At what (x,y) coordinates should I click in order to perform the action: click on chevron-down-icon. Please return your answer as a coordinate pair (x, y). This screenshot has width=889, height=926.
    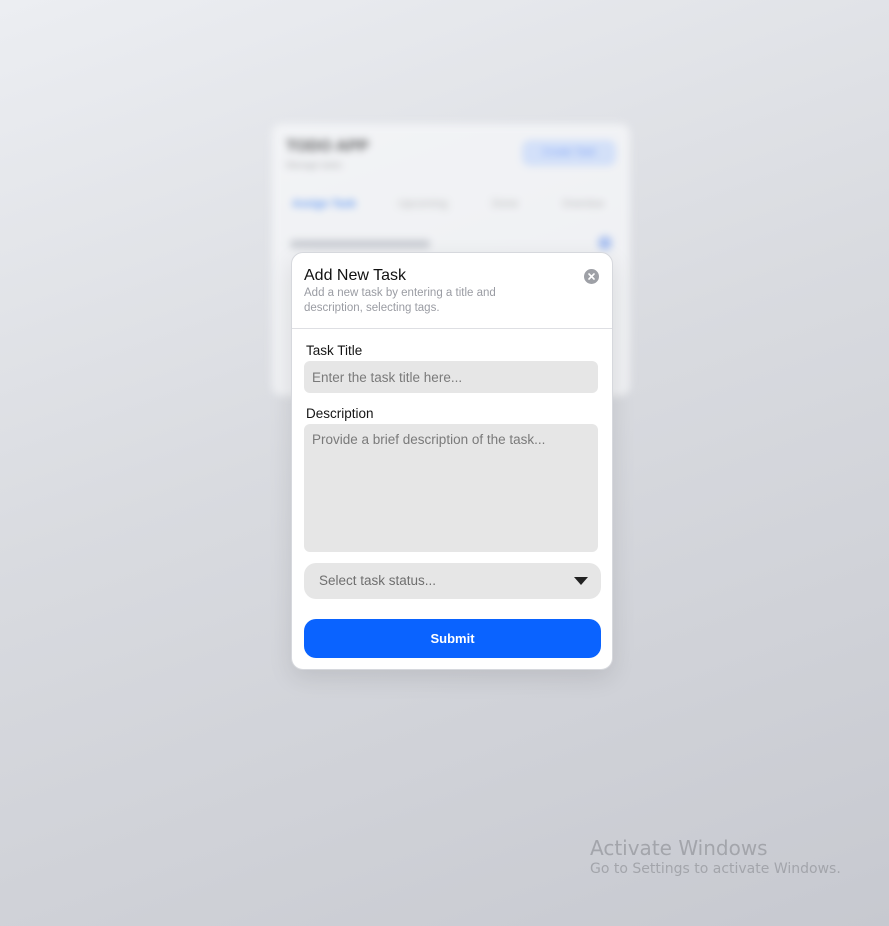
    Looking at the image, I should click on (581, 581).